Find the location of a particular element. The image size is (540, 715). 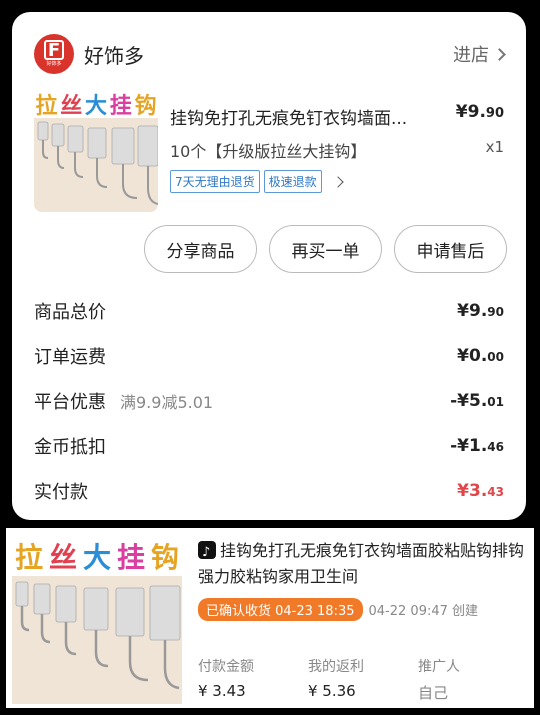

stat-rebate: 我的返利 ¥ 5.36 is located at coordinates (336, 679).